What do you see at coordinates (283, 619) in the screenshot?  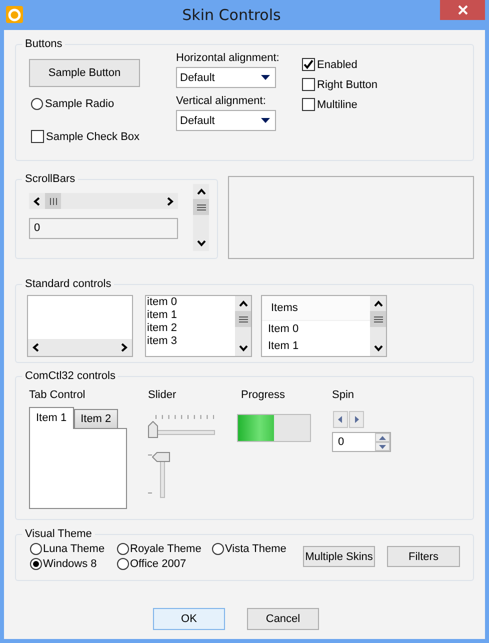 I see `dialog-button: Cancel` at bounding box center [283, 619].